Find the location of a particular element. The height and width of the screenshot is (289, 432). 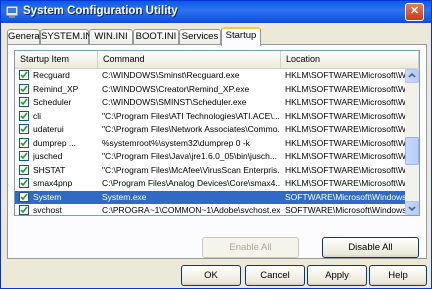

apply-button: Apply is located at coordinates (337, 275).